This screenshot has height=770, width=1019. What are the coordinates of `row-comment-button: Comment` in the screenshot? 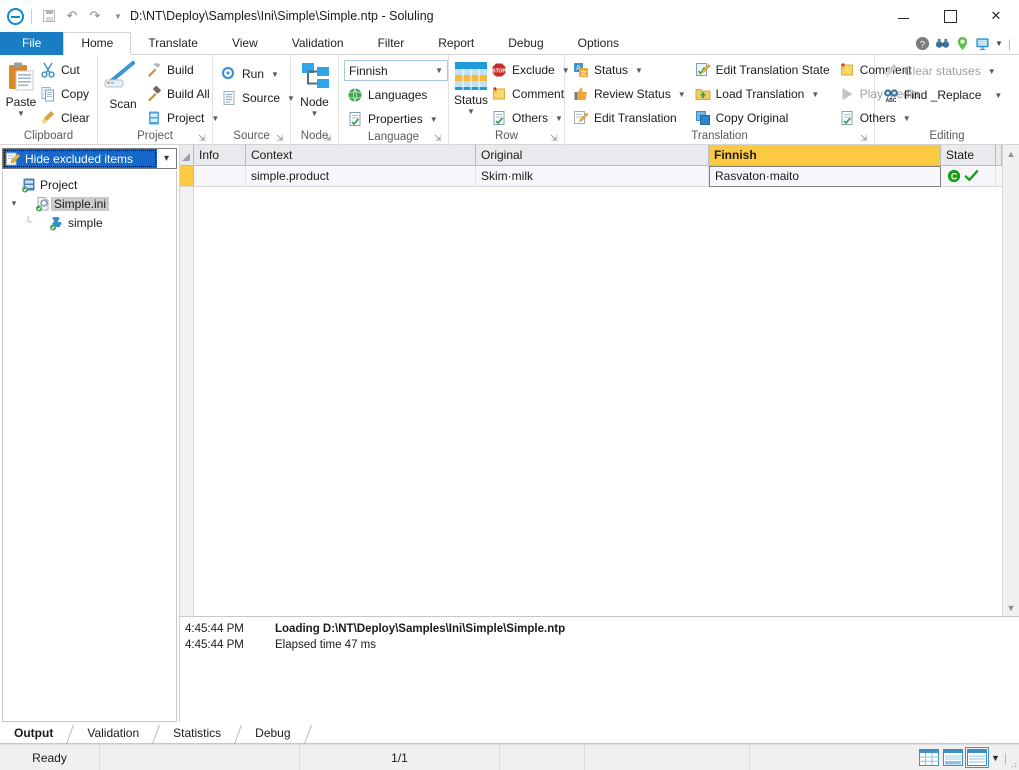 It's located at (531, 94).